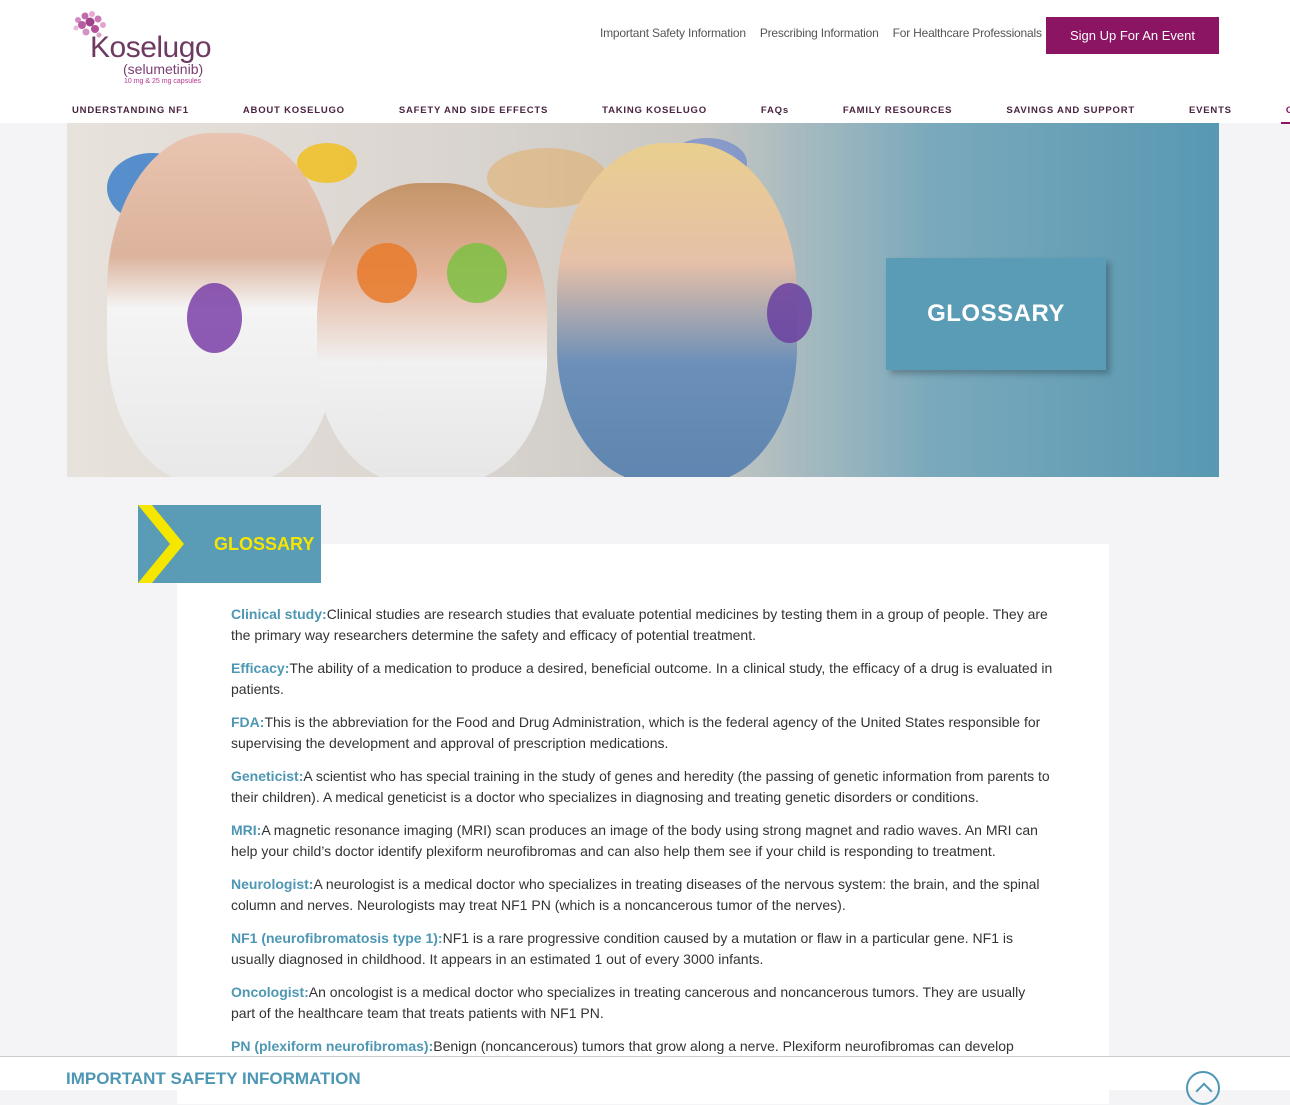 The width and height of the screenshot is (1290, 1105). I want to click on paint-splash, so click(327, 163).